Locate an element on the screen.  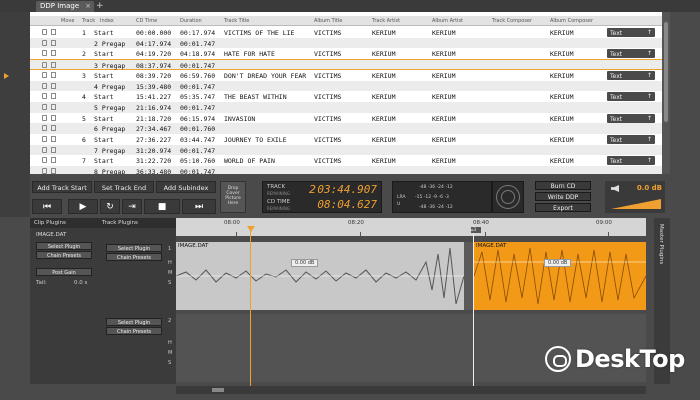
cell-duration: 00:01.760 is located at coordinates (197, 129).